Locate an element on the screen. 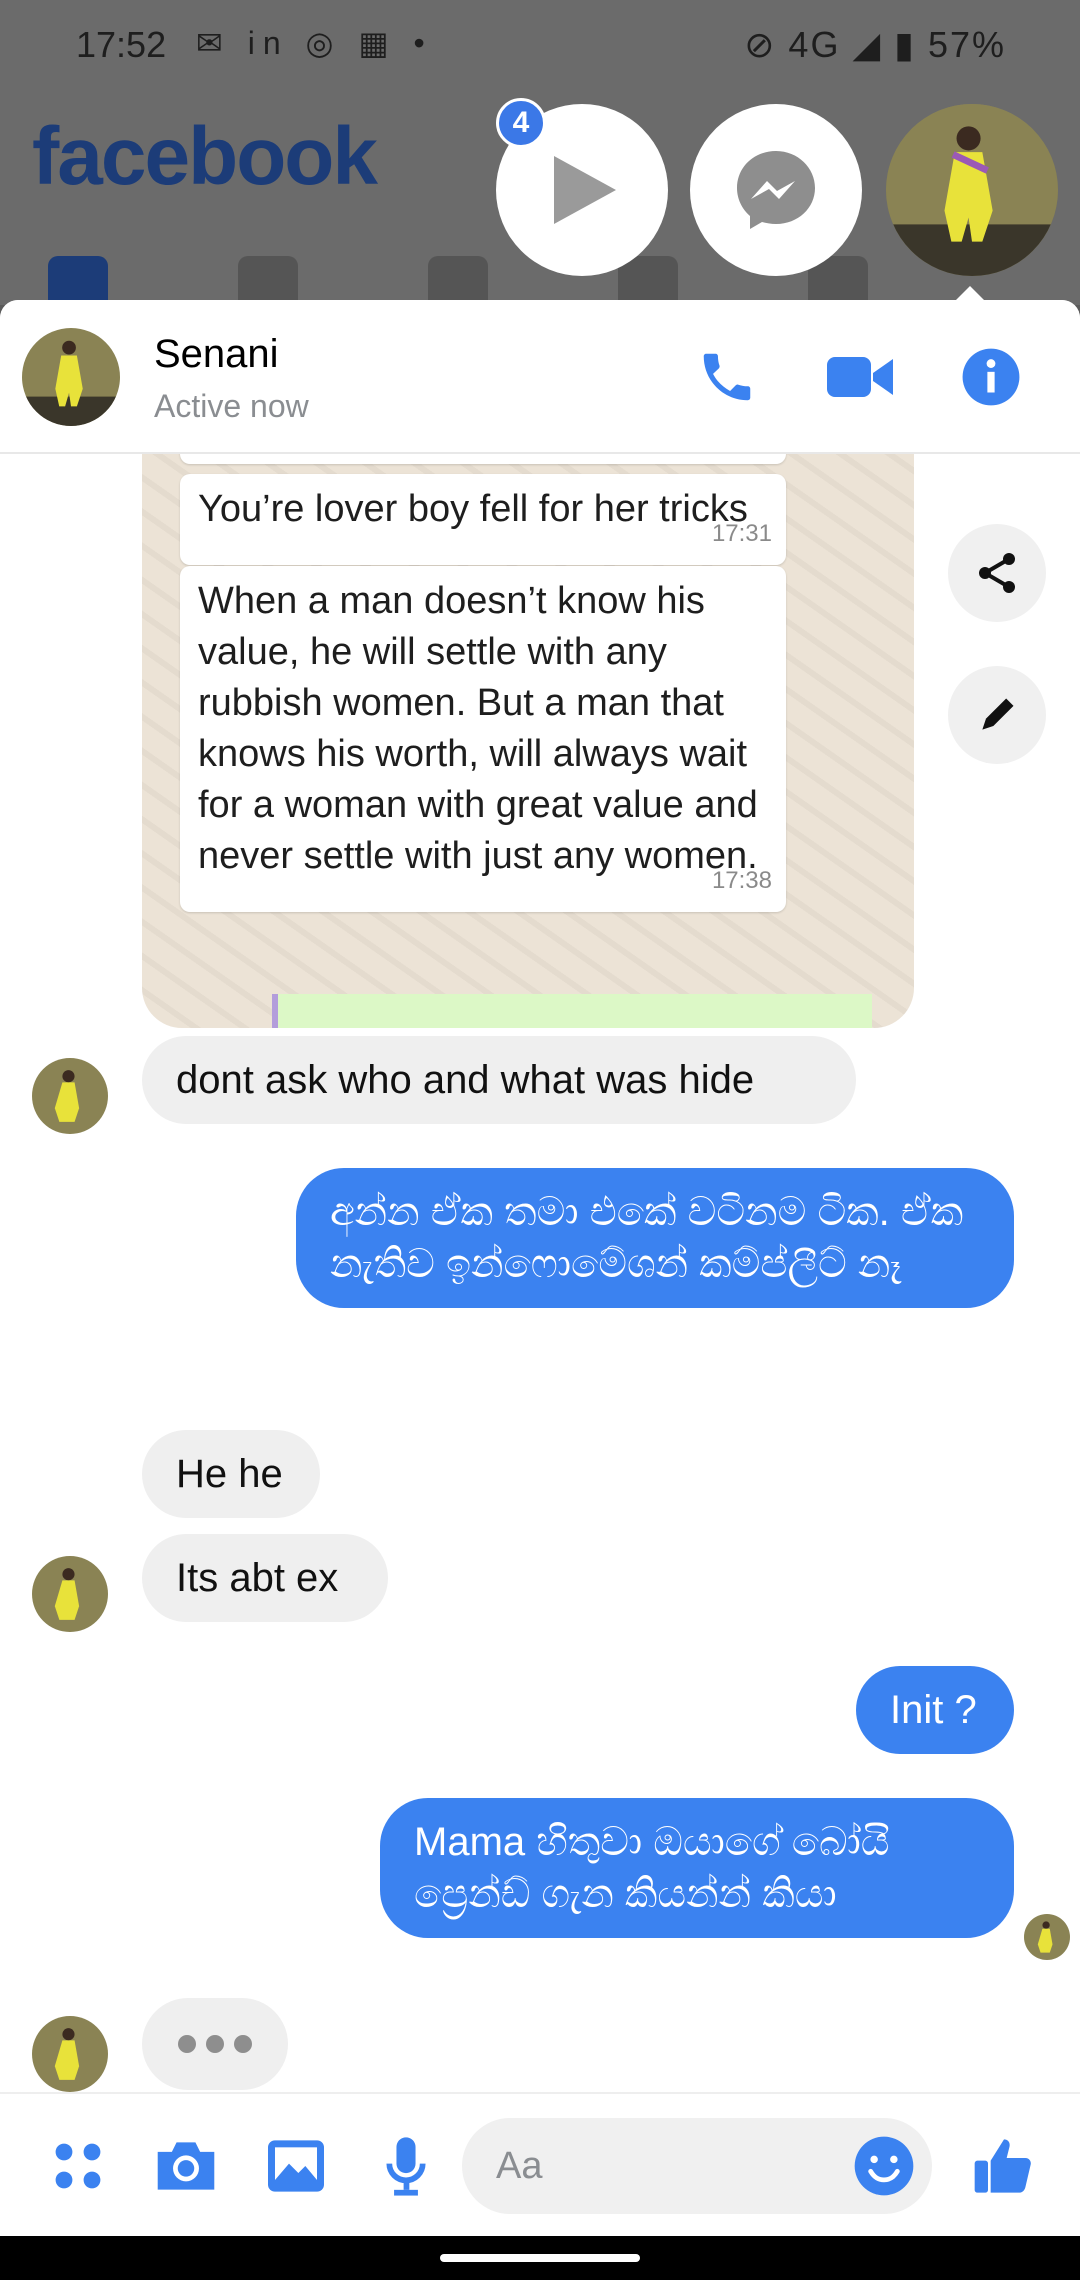 This screenshot has height=2280, width=1080. share-icon is located at coordinates (997, 573).